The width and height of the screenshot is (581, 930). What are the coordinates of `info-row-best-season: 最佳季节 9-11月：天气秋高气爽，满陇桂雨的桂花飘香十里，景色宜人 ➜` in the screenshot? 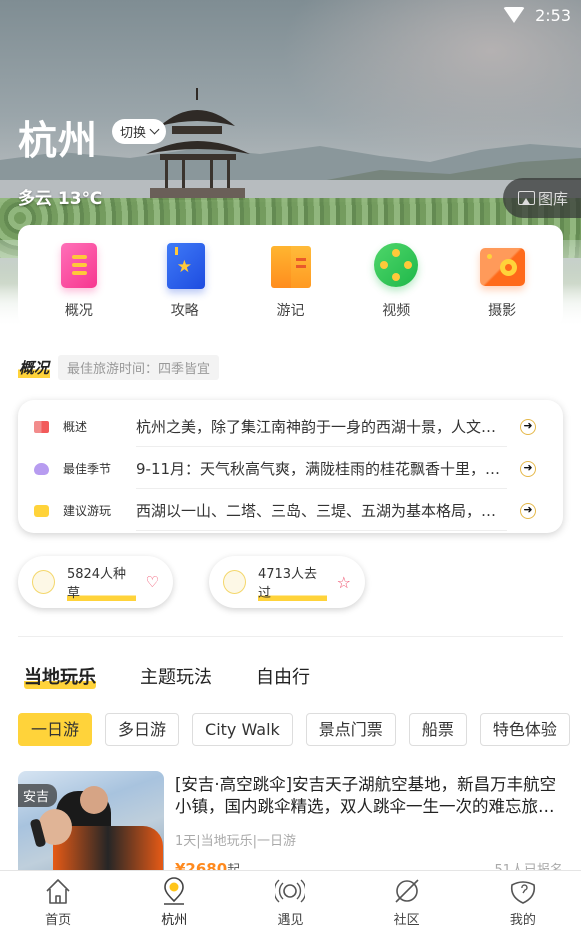 It's located at (290, 468).